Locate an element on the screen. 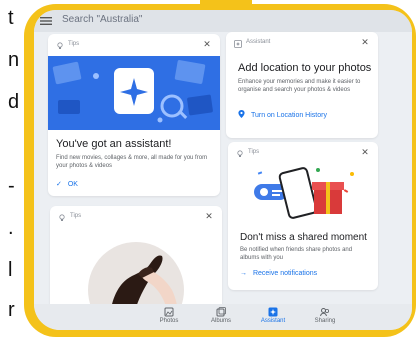 The height and width of the screenshot is (337, 416). nav-label: Sharing is located at coordinates (325, 321).